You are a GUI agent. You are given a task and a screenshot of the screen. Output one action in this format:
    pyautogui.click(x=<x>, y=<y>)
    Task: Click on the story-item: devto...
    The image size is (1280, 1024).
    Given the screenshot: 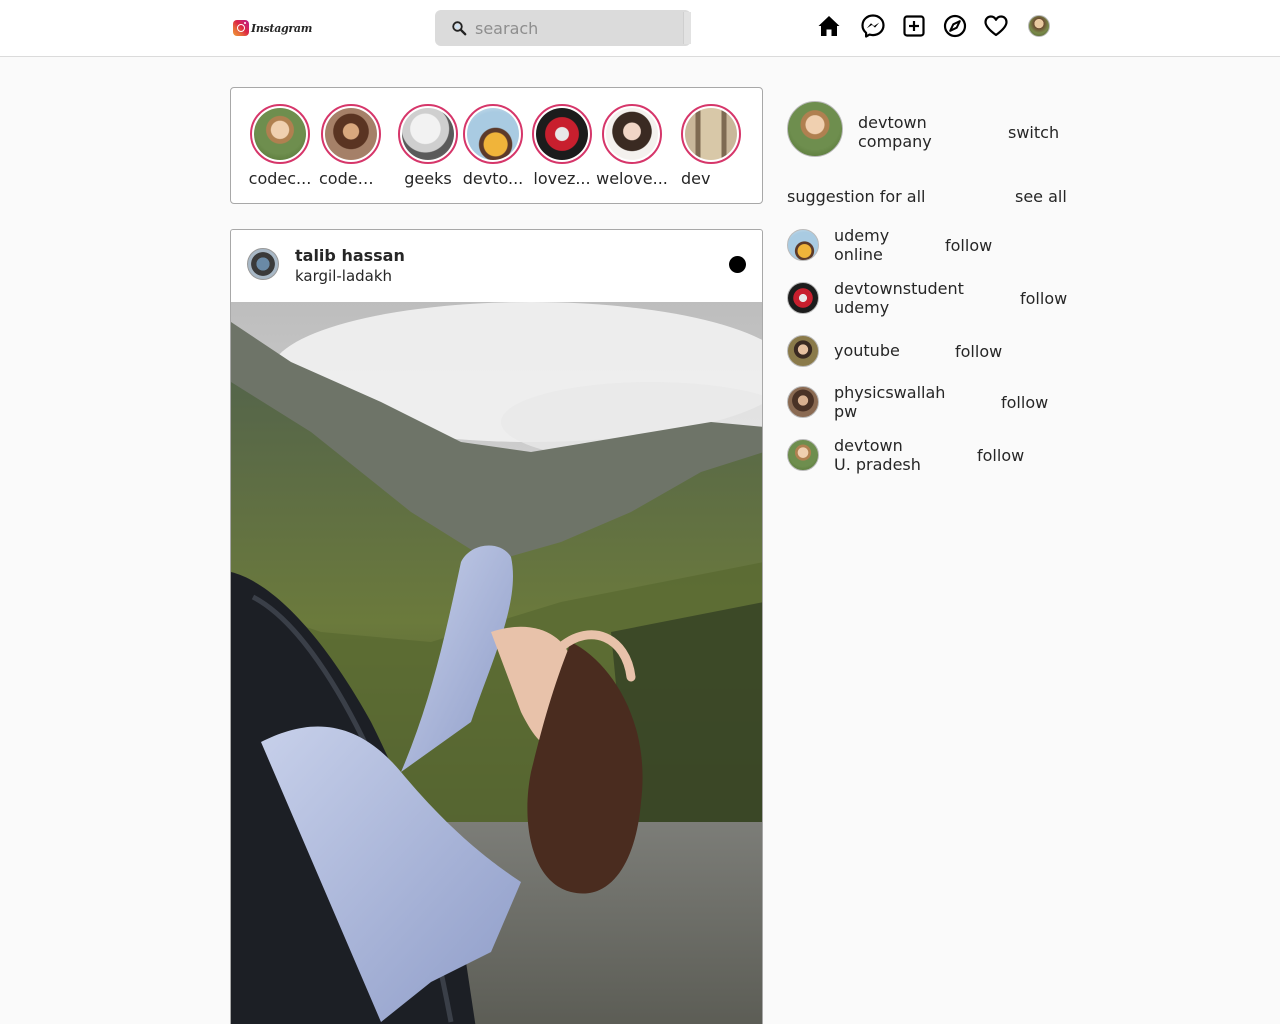 What is the action you would take?
    pyautogui.click(x=493, y=146)
    